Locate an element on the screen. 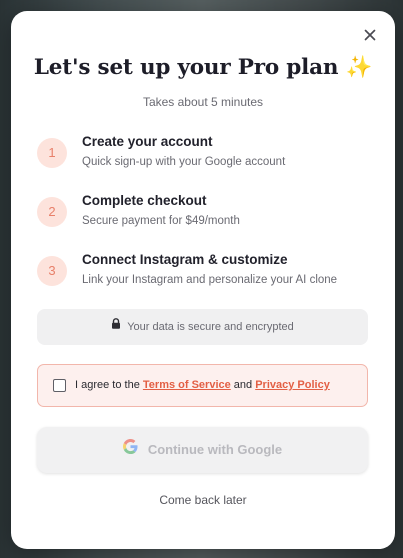 The height and width of the screenshot is (558, 403). close-button is located at coordinates (370, 35).